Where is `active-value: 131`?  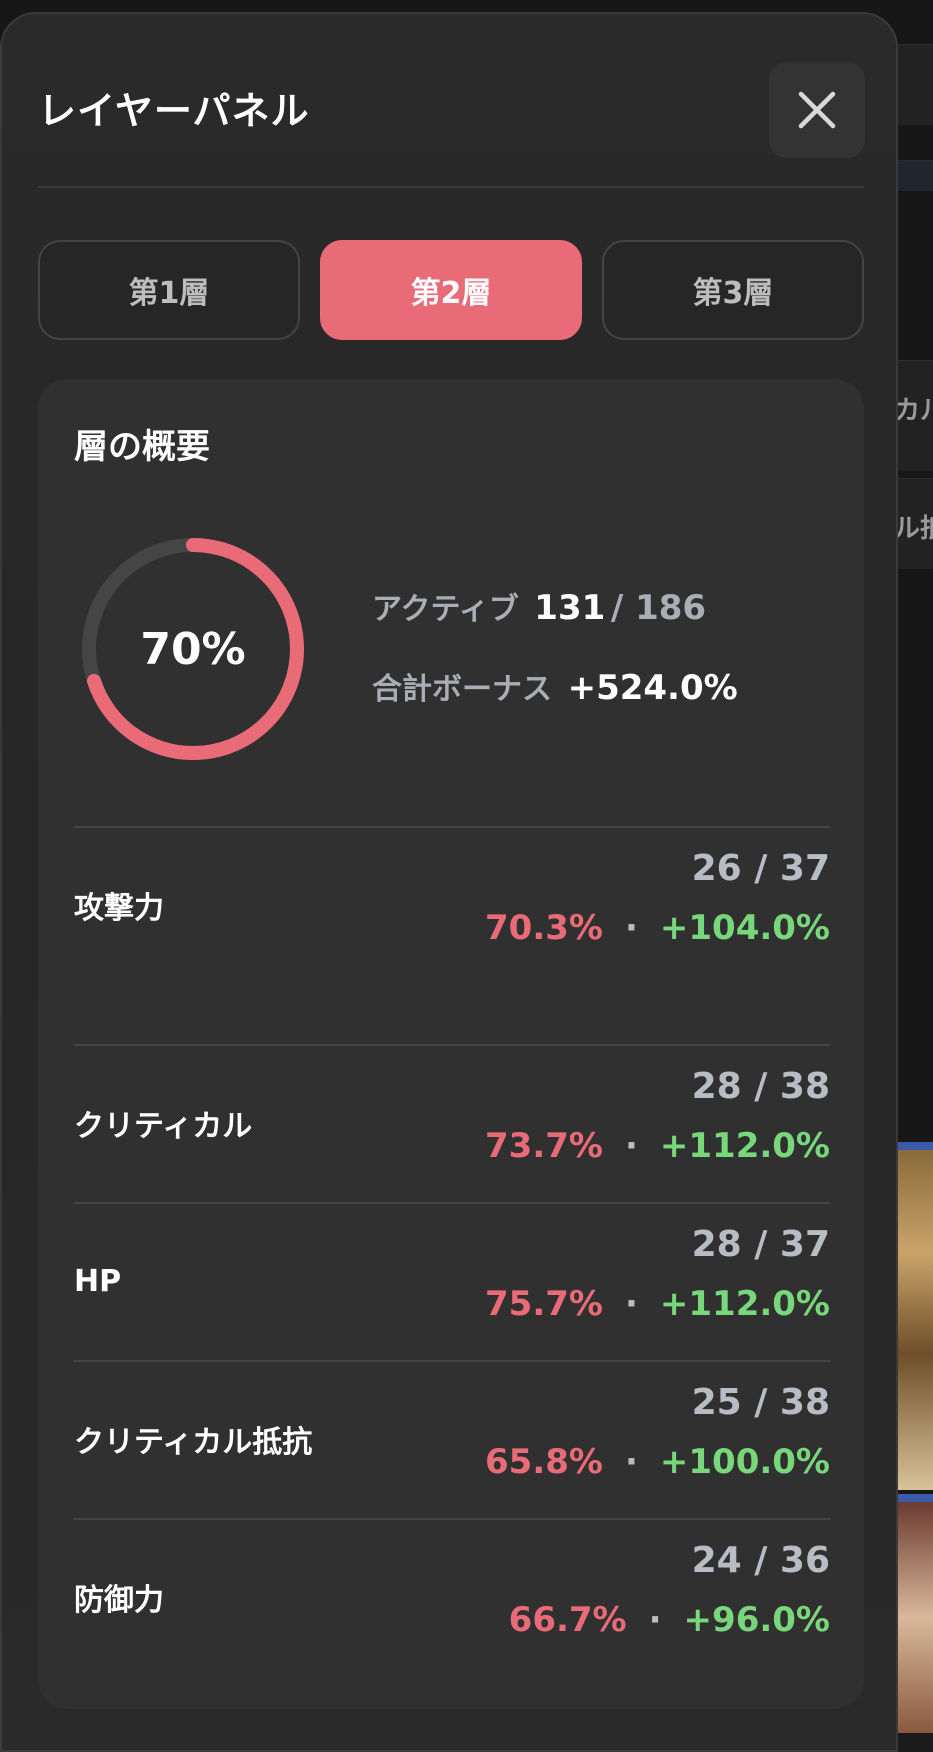 active-value: 131 is located at coordinates (570, 608).